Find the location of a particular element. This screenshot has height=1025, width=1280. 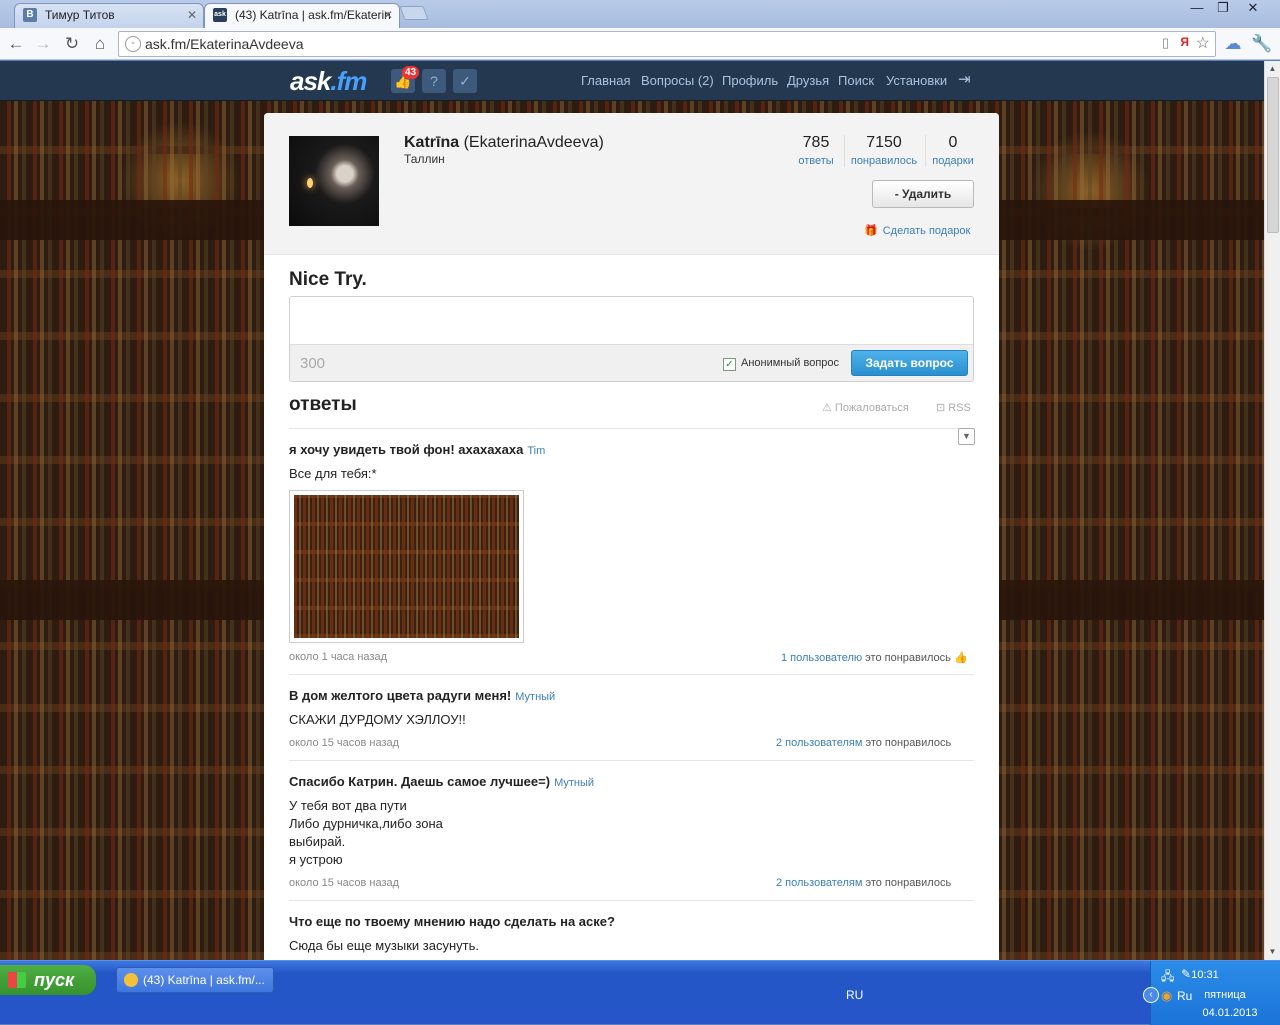

wrench-menu-icon: 🔧 is located at coordinates (1262, 44).